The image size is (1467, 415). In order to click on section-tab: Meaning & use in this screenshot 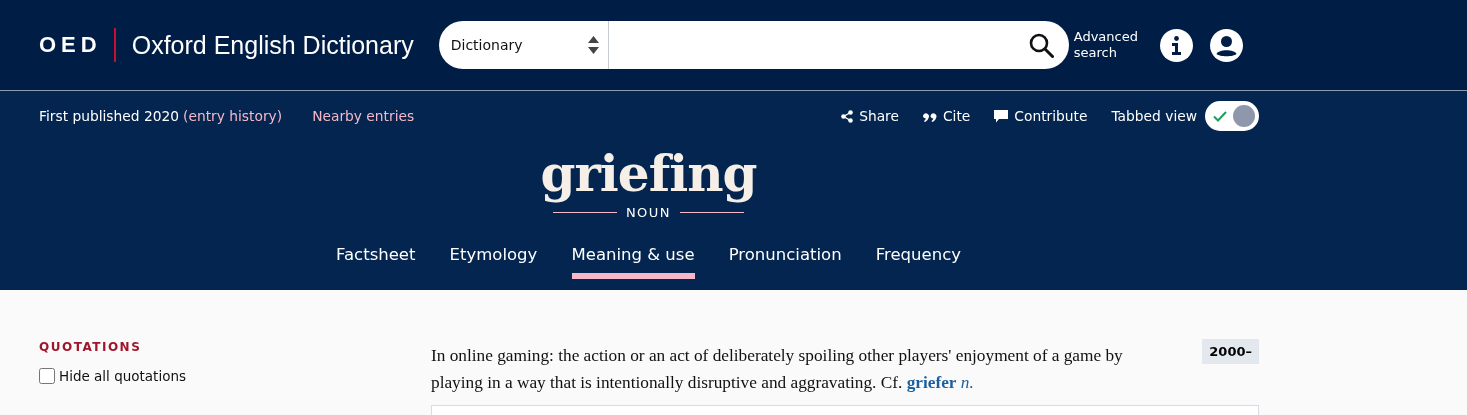, I will do `click(633, 260)`.